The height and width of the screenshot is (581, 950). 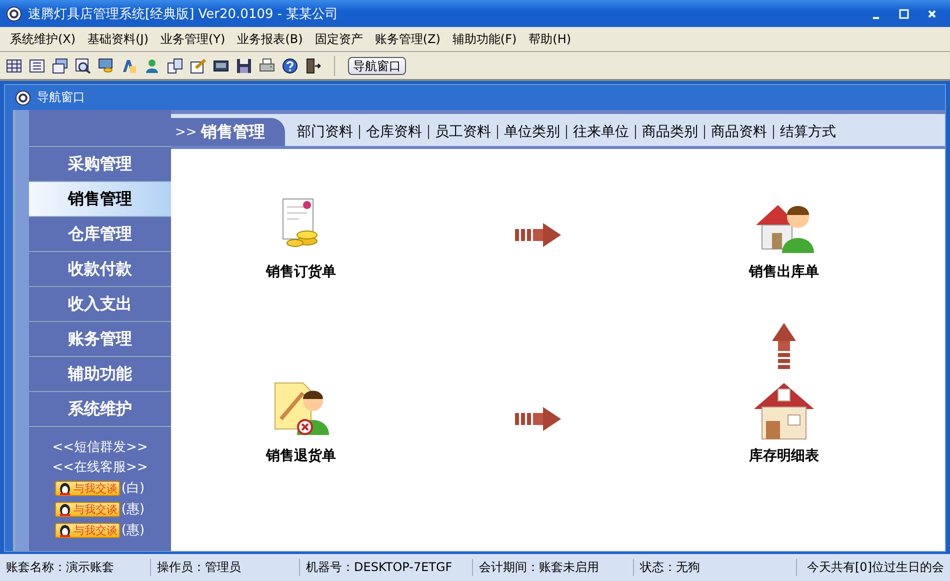 What do you see at coordinates (386, 567) in the screenshot?
I see `status-field: 机器号：DESKTOP-7ETGF` at bounding box center [386, 567].